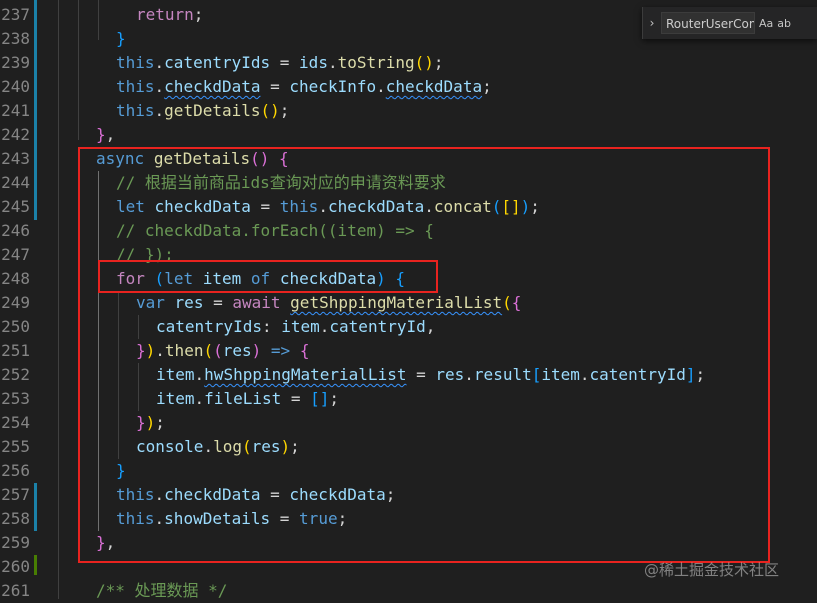 Image resolution: width=817 pixels, height=603 pixels. I want to click on line-number: 249, so click(15, 302).